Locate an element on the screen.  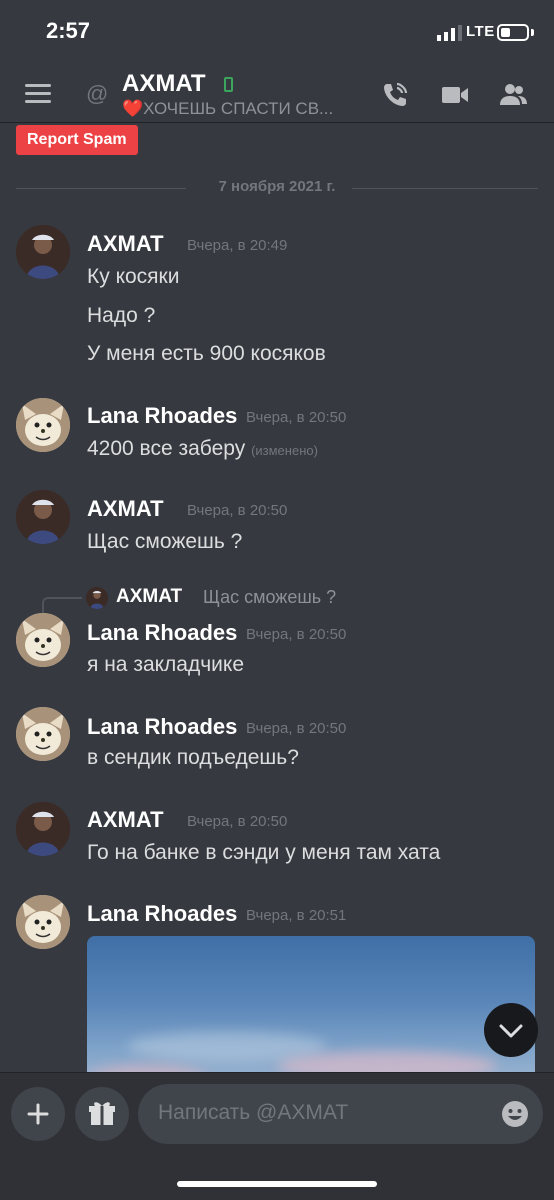
message-input-placeholder: Написать @AXMAT is located at coordinates (253, 1112).